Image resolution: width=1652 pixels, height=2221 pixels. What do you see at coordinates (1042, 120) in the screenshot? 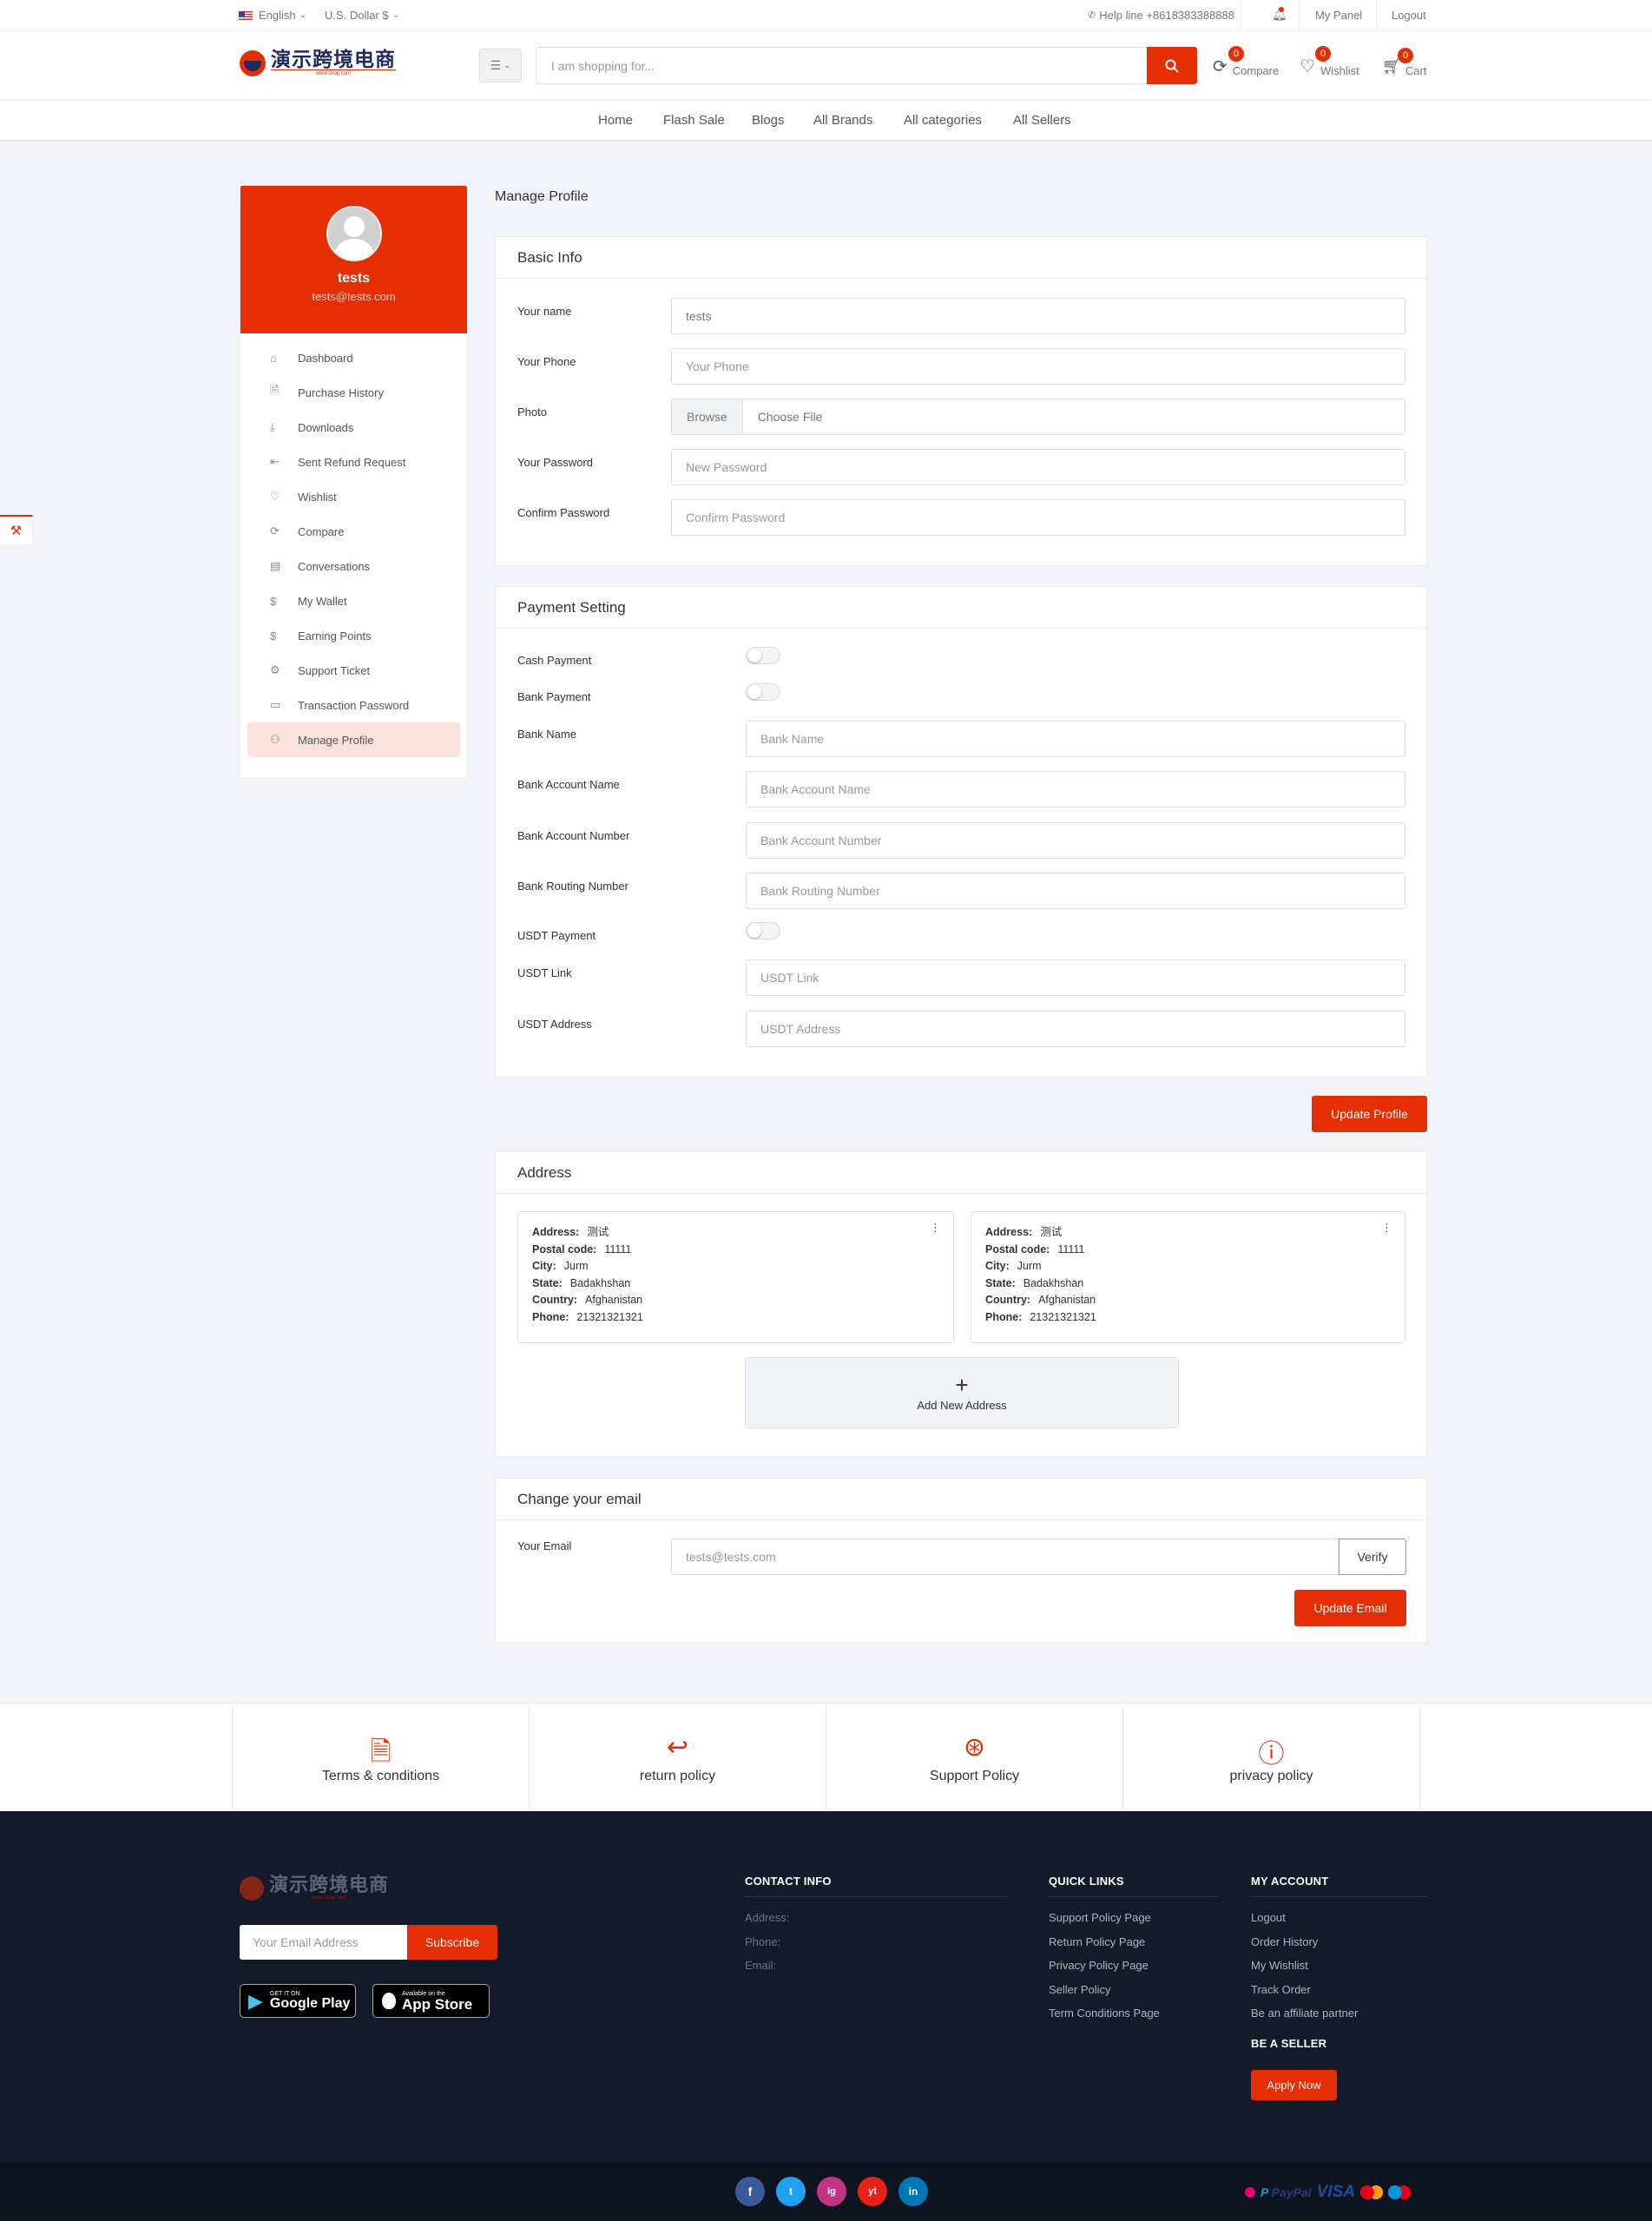
I see `nav-all-sellers: All Sellers` at bounding box center [1042, 120].